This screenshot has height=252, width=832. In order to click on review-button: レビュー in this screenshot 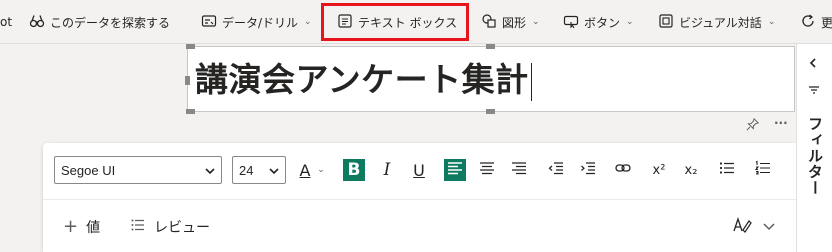, I will do `click(170, 226)`.